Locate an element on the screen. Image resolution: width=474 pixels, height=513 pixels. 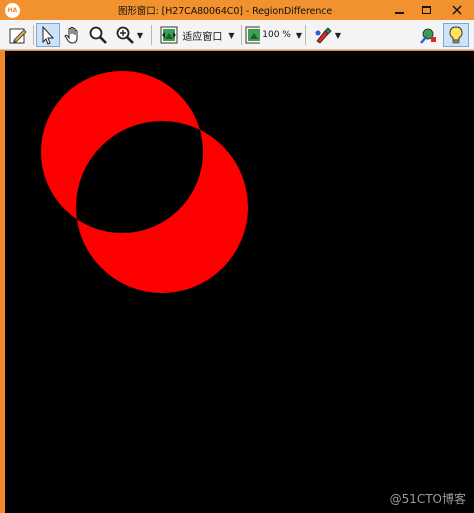
fit-window-button: 适应窗口 ▼ is located at coordinates (197, 35).